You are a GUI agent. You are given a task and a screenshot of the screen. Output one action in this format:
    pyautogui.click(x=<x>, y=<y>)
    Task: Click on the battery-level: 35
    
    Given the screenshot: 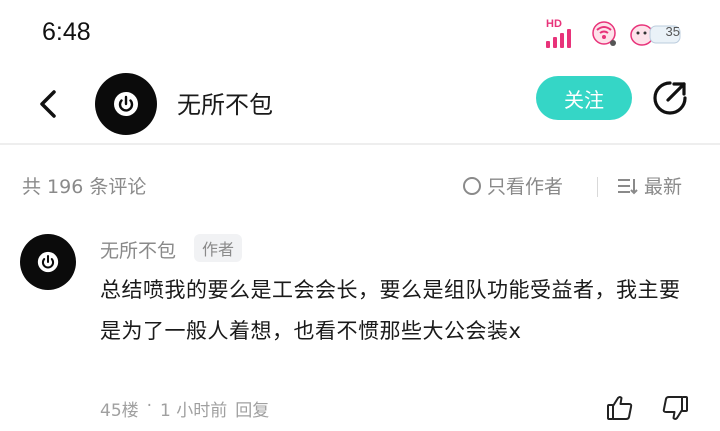 What is the action you would take?
    pyautogui.click(x=672, y=31)
    